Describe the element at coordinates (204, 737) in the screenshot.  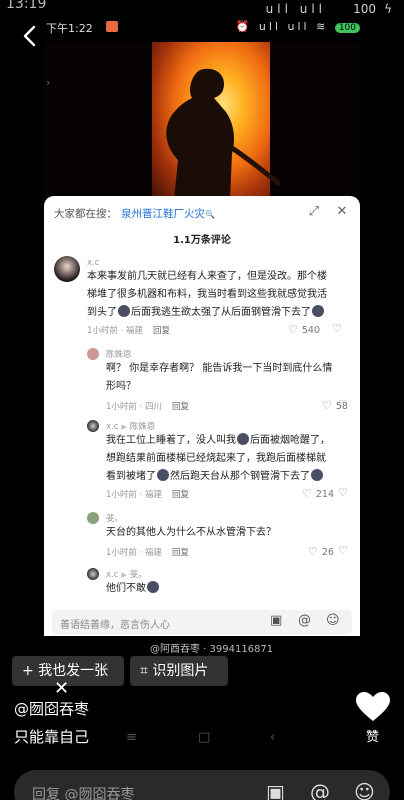
I see `nav-home-icon: □` at that location.